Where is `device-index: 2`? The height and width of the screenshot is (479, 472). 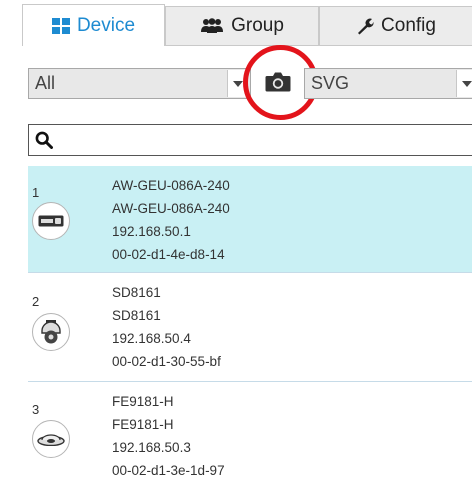
device-index: 2 is located at coordinates (36, 301).